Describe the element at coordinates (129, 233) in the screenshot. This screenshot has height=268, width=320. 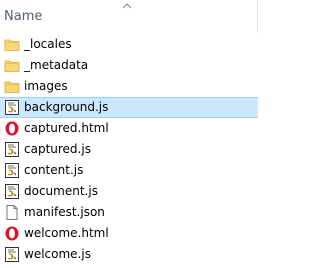
I see `list-item-welcome-html: welcome.html` at that location.